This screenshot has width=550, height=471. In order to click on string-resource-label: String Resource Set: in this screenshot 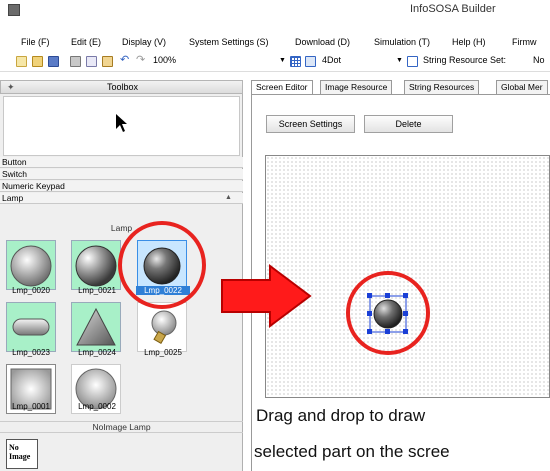, I will do `click(465, 60)`.